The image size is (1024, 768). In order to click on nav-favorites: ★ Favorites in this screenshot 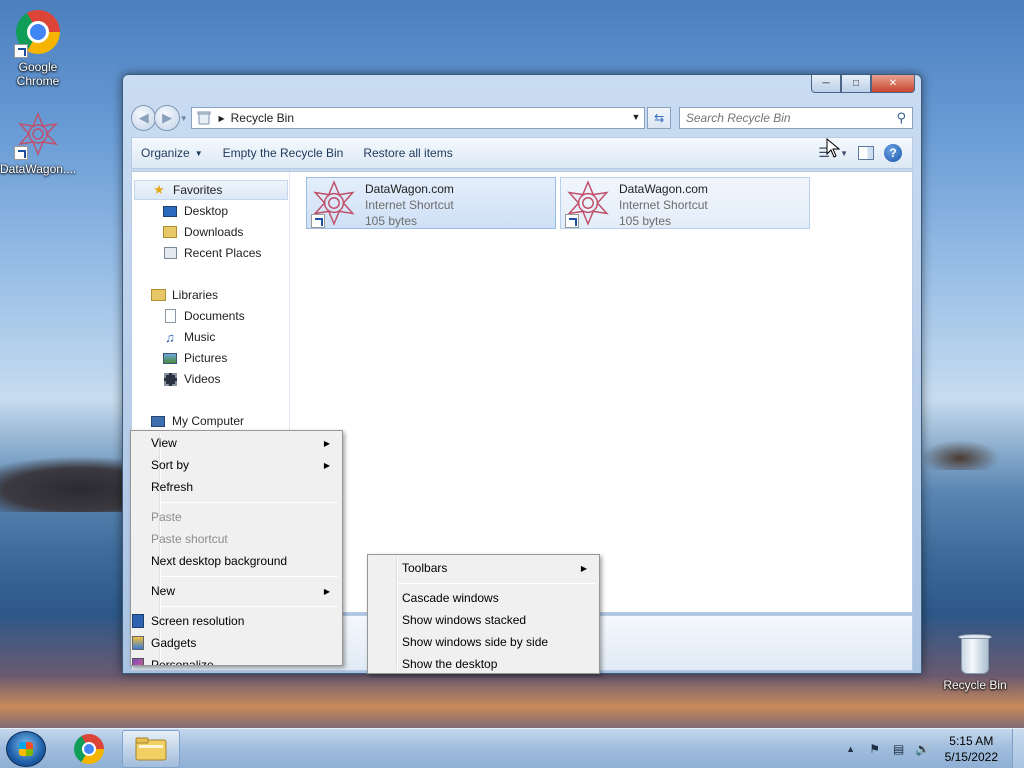, I will do `click(211, 190)`.